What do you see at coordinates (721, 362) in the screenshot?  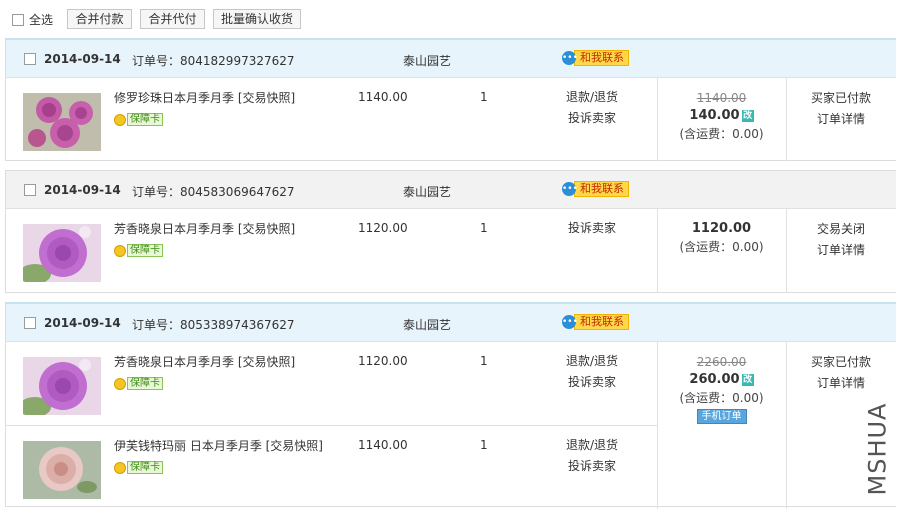 I see `original-price: 2260.00` at bounding box center [721, 362].